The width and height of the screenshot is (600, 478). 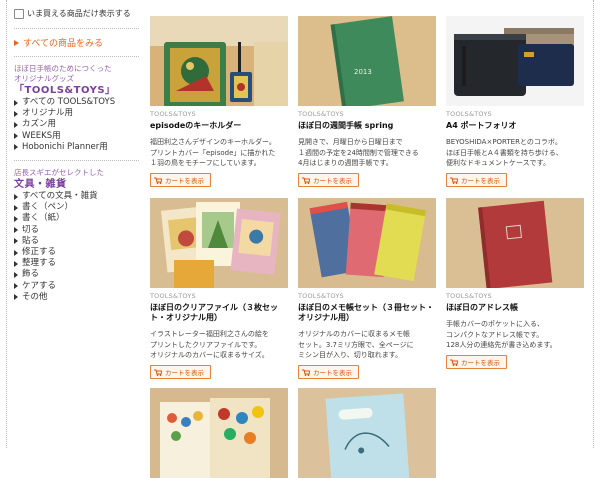 I want to click on stationery-section-title: 文具・雑貨, so click(x=40, y=185).